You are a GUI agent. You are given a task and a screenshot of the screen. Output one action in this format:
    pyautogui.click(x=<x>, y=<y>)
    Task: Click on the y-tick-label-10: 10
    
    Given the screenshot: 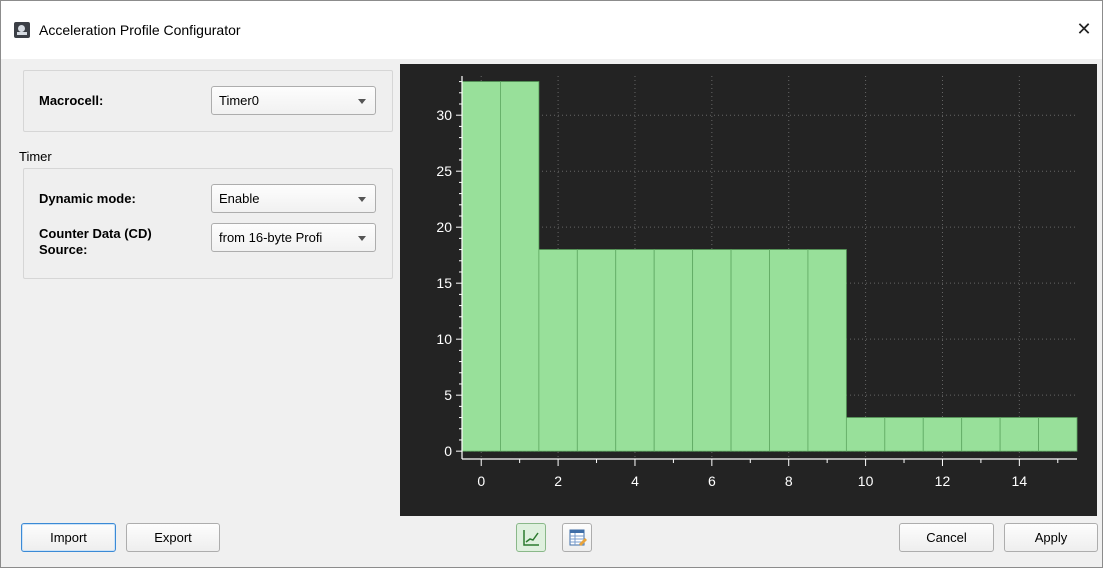 What is the action you would take?
    pyautogui.click(x=444, y=339)
    